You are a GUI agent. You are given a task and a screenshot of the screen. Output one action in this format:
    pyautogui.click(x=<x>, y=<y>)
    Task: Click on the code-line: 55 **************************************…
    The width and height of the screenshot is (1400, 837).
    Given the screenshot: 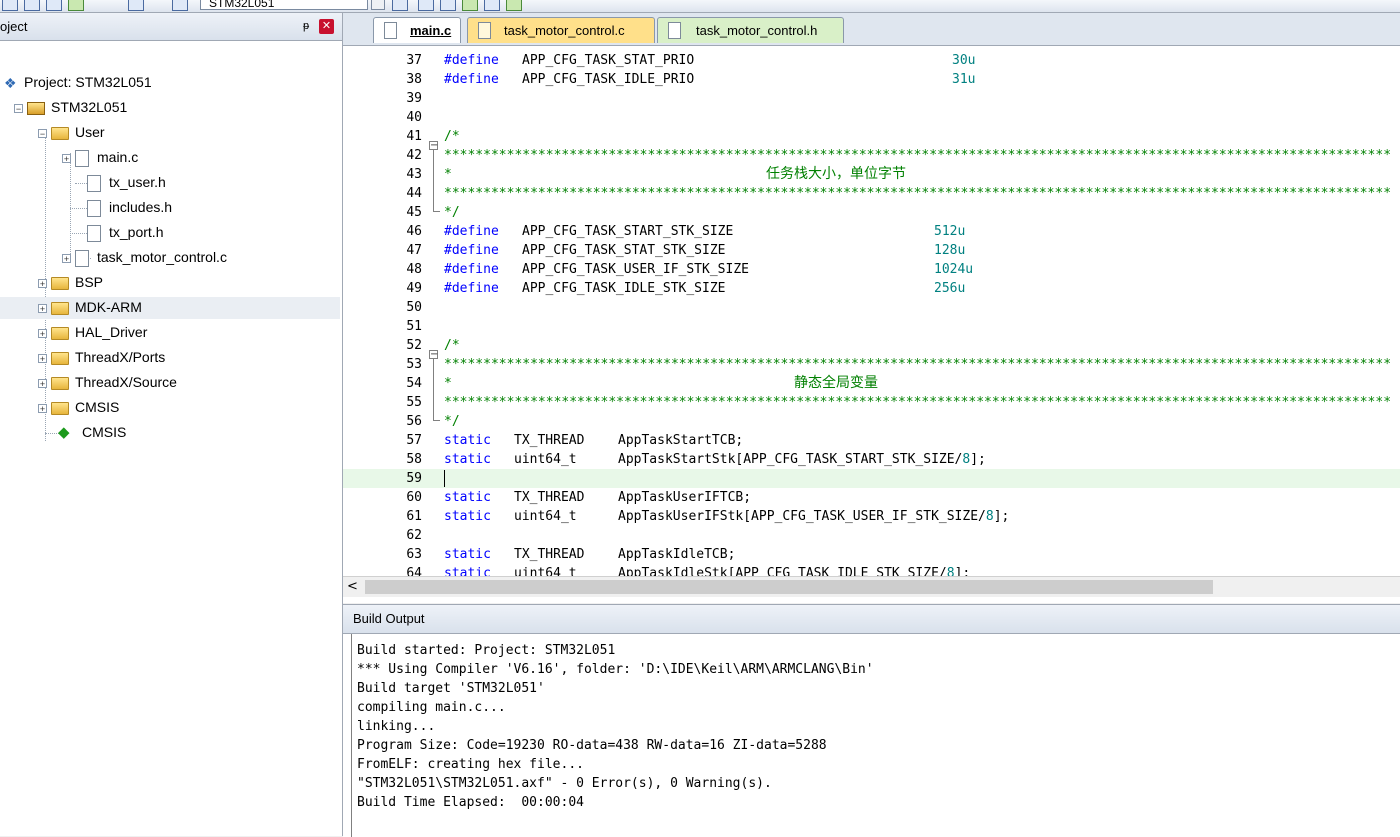 What is the action you would take?
    pyautogui.click(x=871, y=402)
    